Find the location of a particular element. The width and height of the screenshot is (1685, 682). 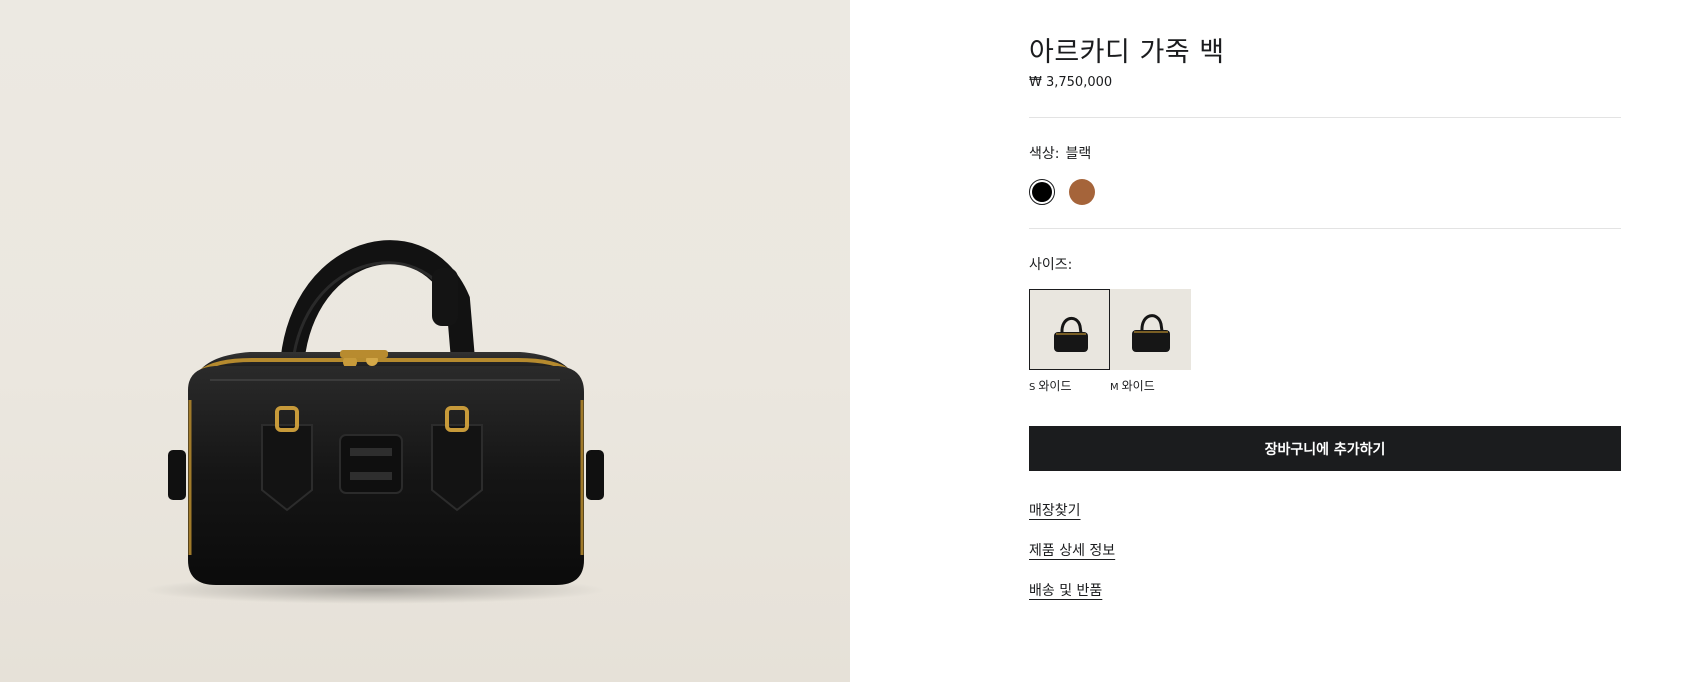

color-swatch-black is located at coordinates (1042, 192).